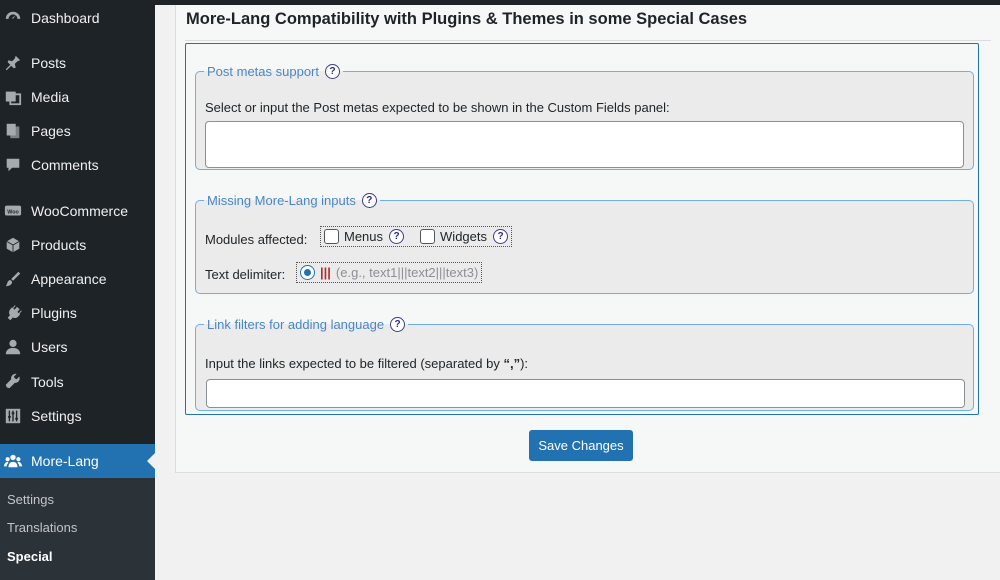  I want to click on comment-icon, so click(13, 165).